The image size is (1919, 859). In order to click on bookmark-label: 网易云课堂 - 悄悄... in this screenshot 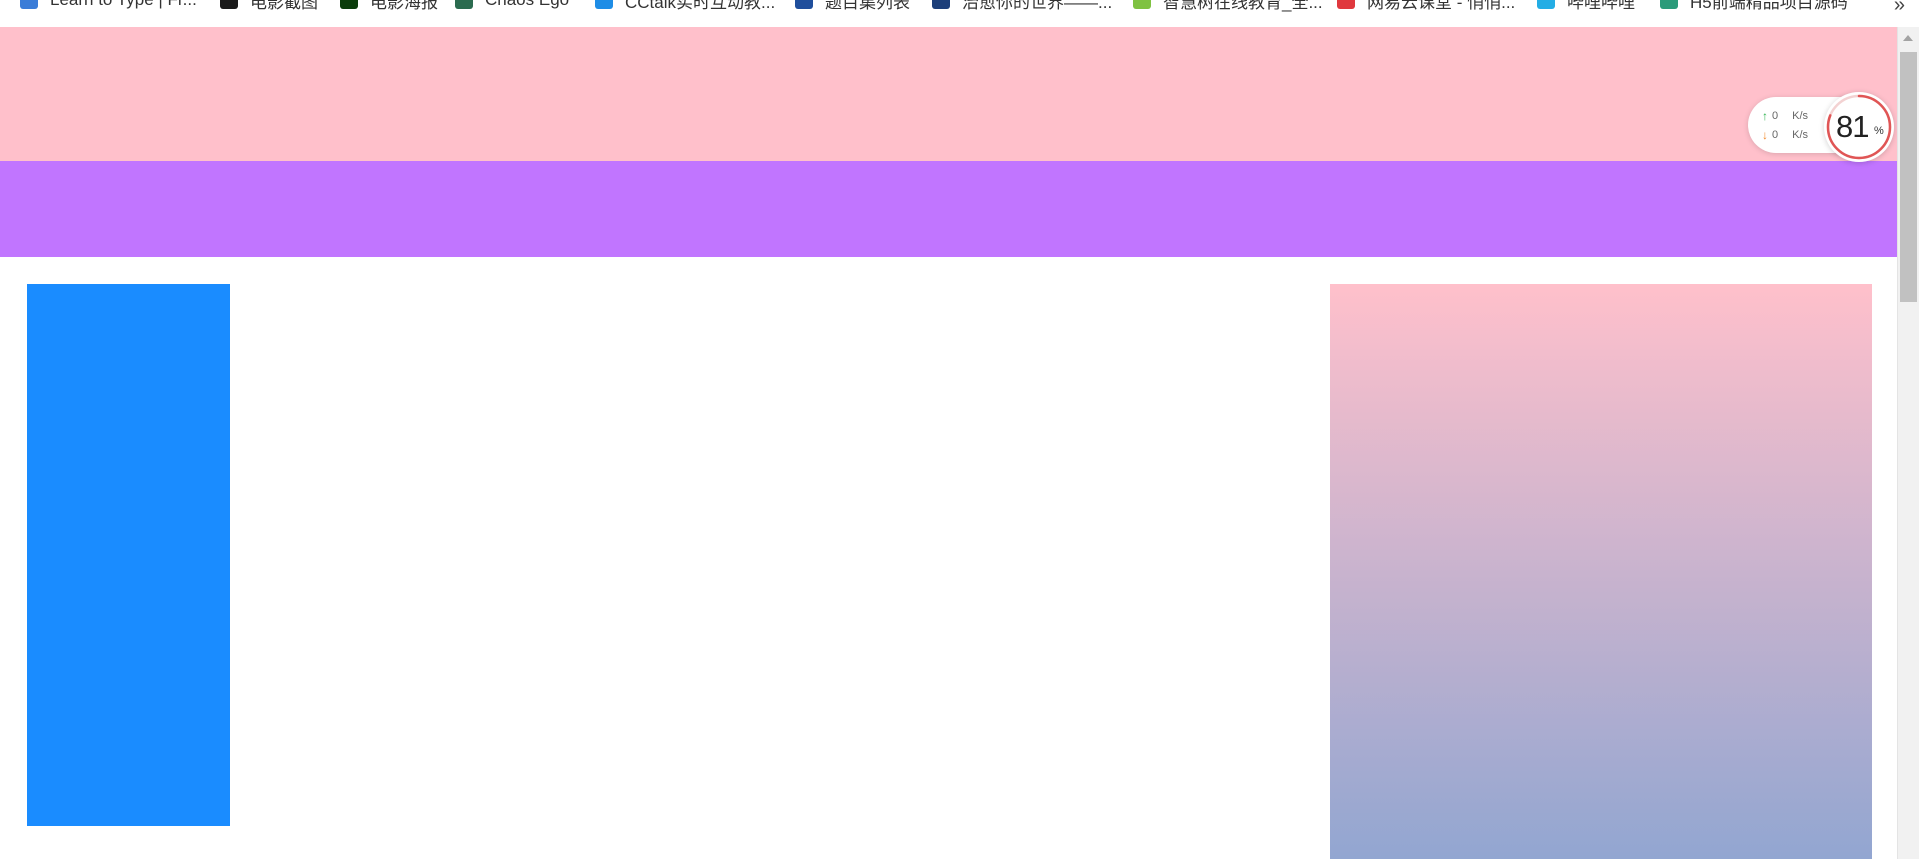, I will do `click(1441, 6)`.